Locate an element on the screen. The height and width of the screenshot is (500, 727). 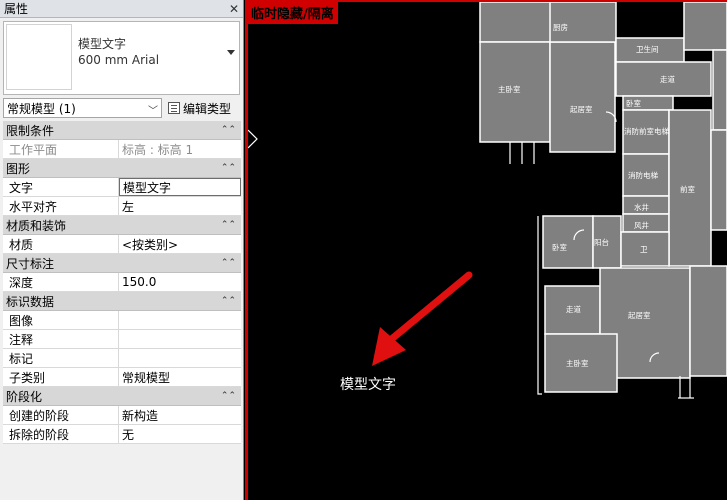
room-label: 风井 is located at coordinates (641, 225).